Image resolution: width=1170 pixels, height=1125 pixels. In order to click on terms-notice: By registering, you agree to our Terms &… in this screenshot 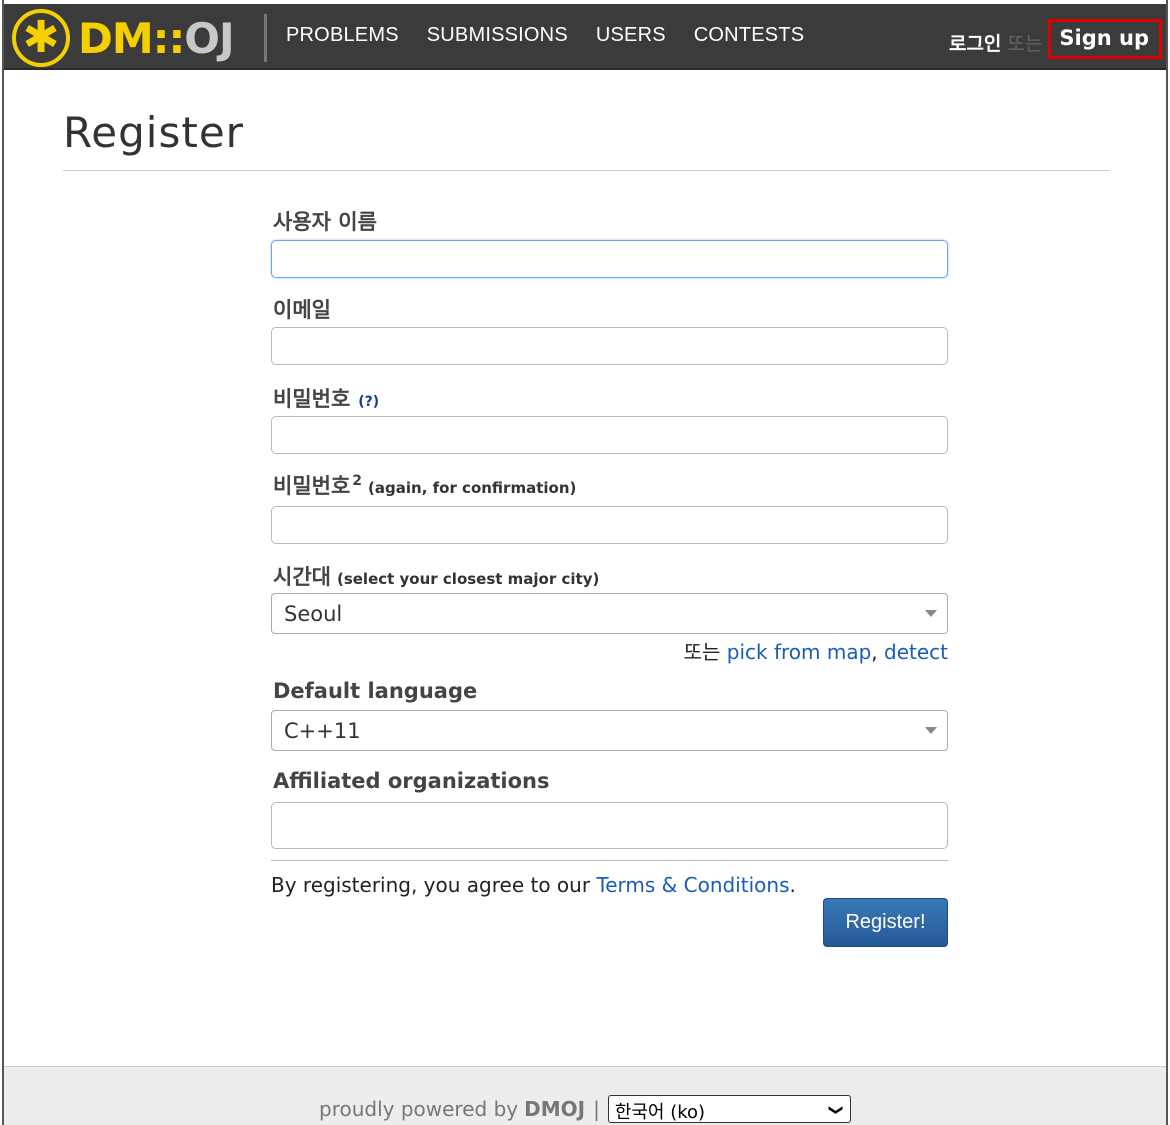, I will do `click(533, 885)`.